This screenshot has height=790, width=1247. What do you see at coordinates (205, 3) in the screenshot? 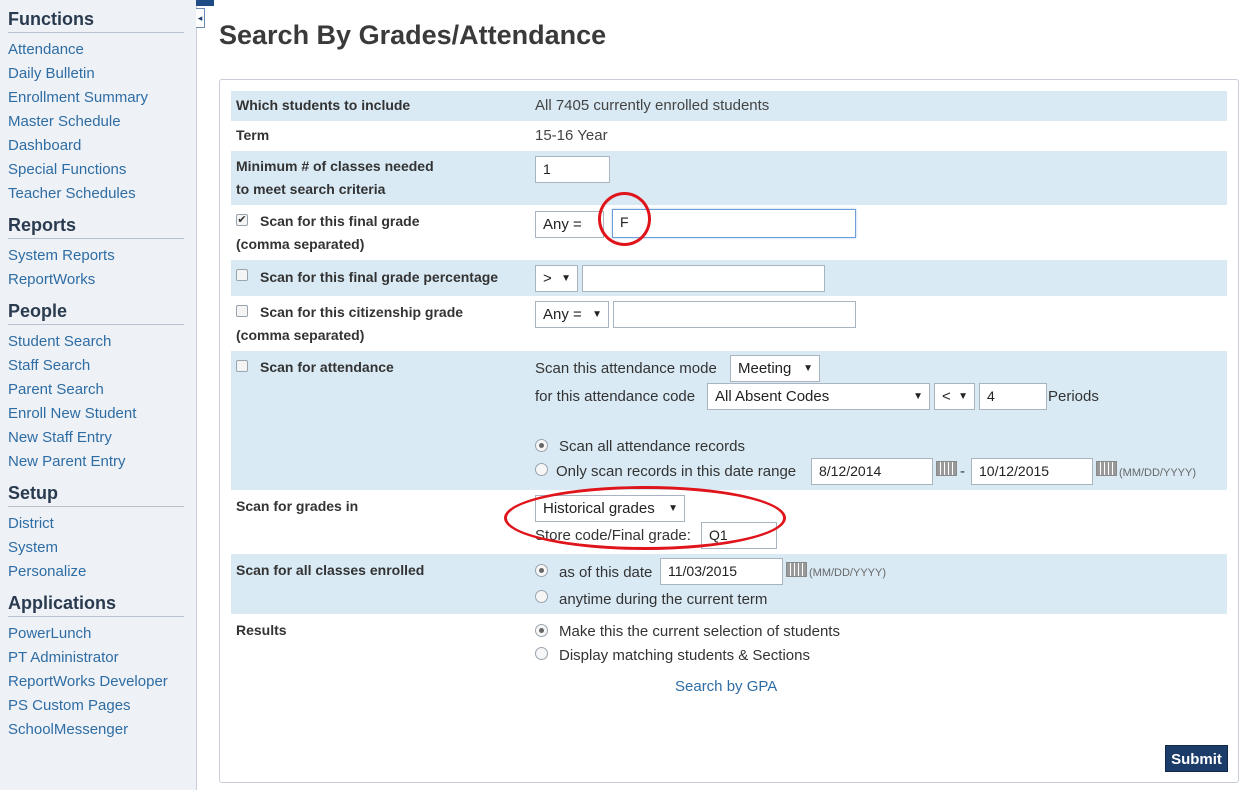
I see `collapse-top-bar` at bounding box center [205, 3].